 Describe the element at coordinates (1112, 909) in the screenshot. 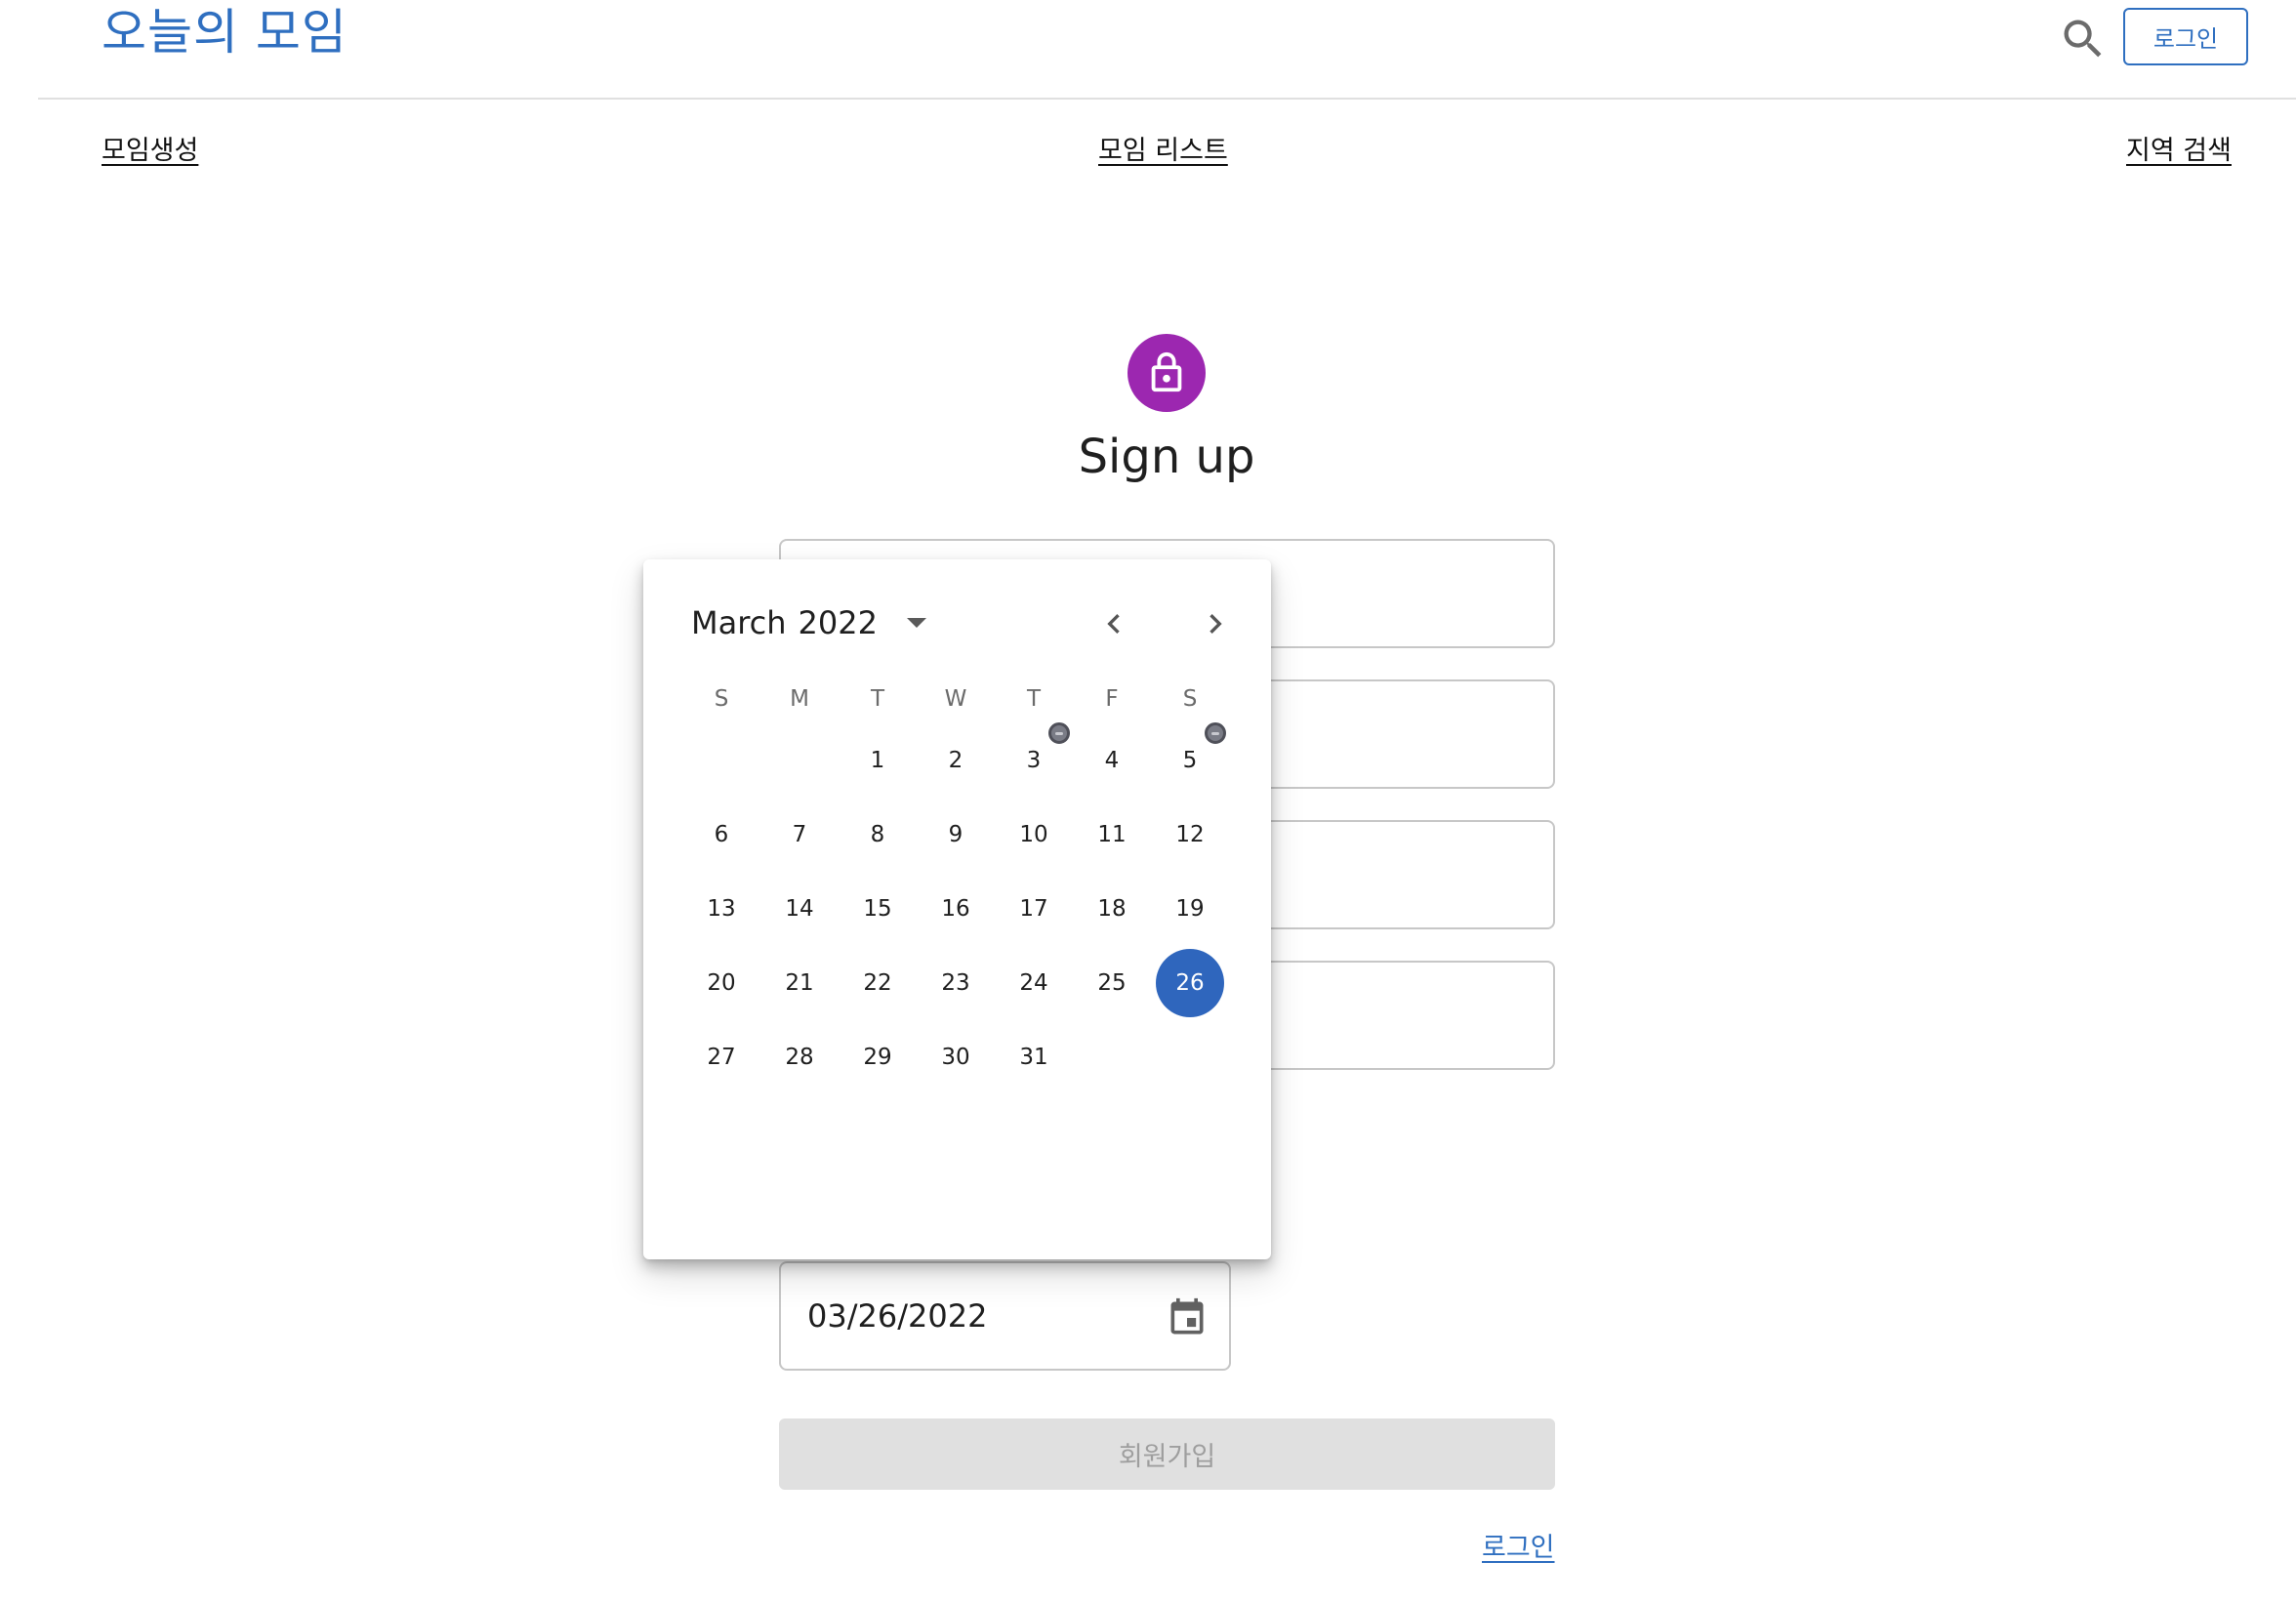

I see `calendar-day: 18` at that location.